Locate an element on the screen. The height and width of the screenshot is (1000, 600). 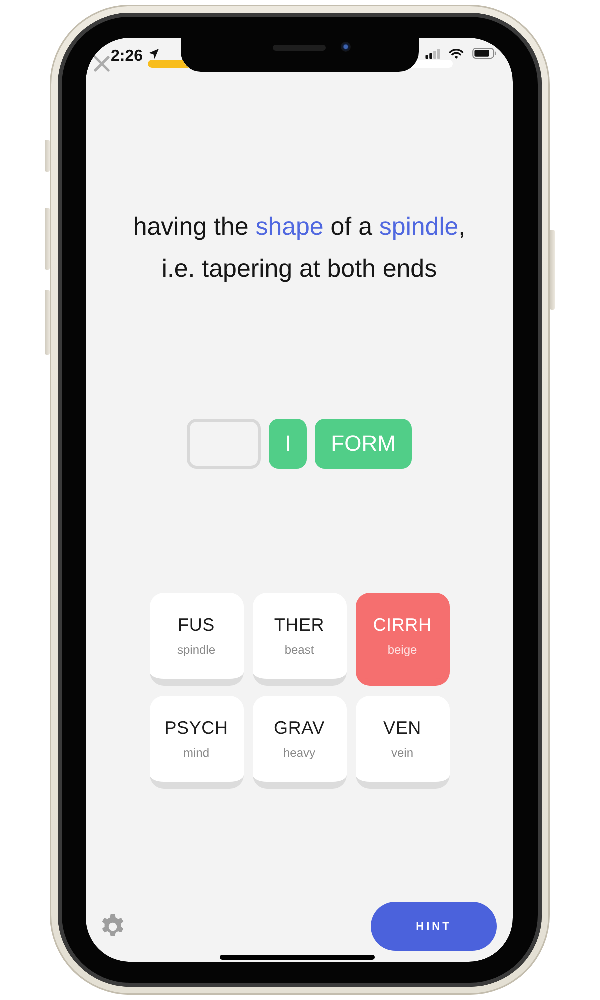
wifi-icon is located at coordinates (456, 54).